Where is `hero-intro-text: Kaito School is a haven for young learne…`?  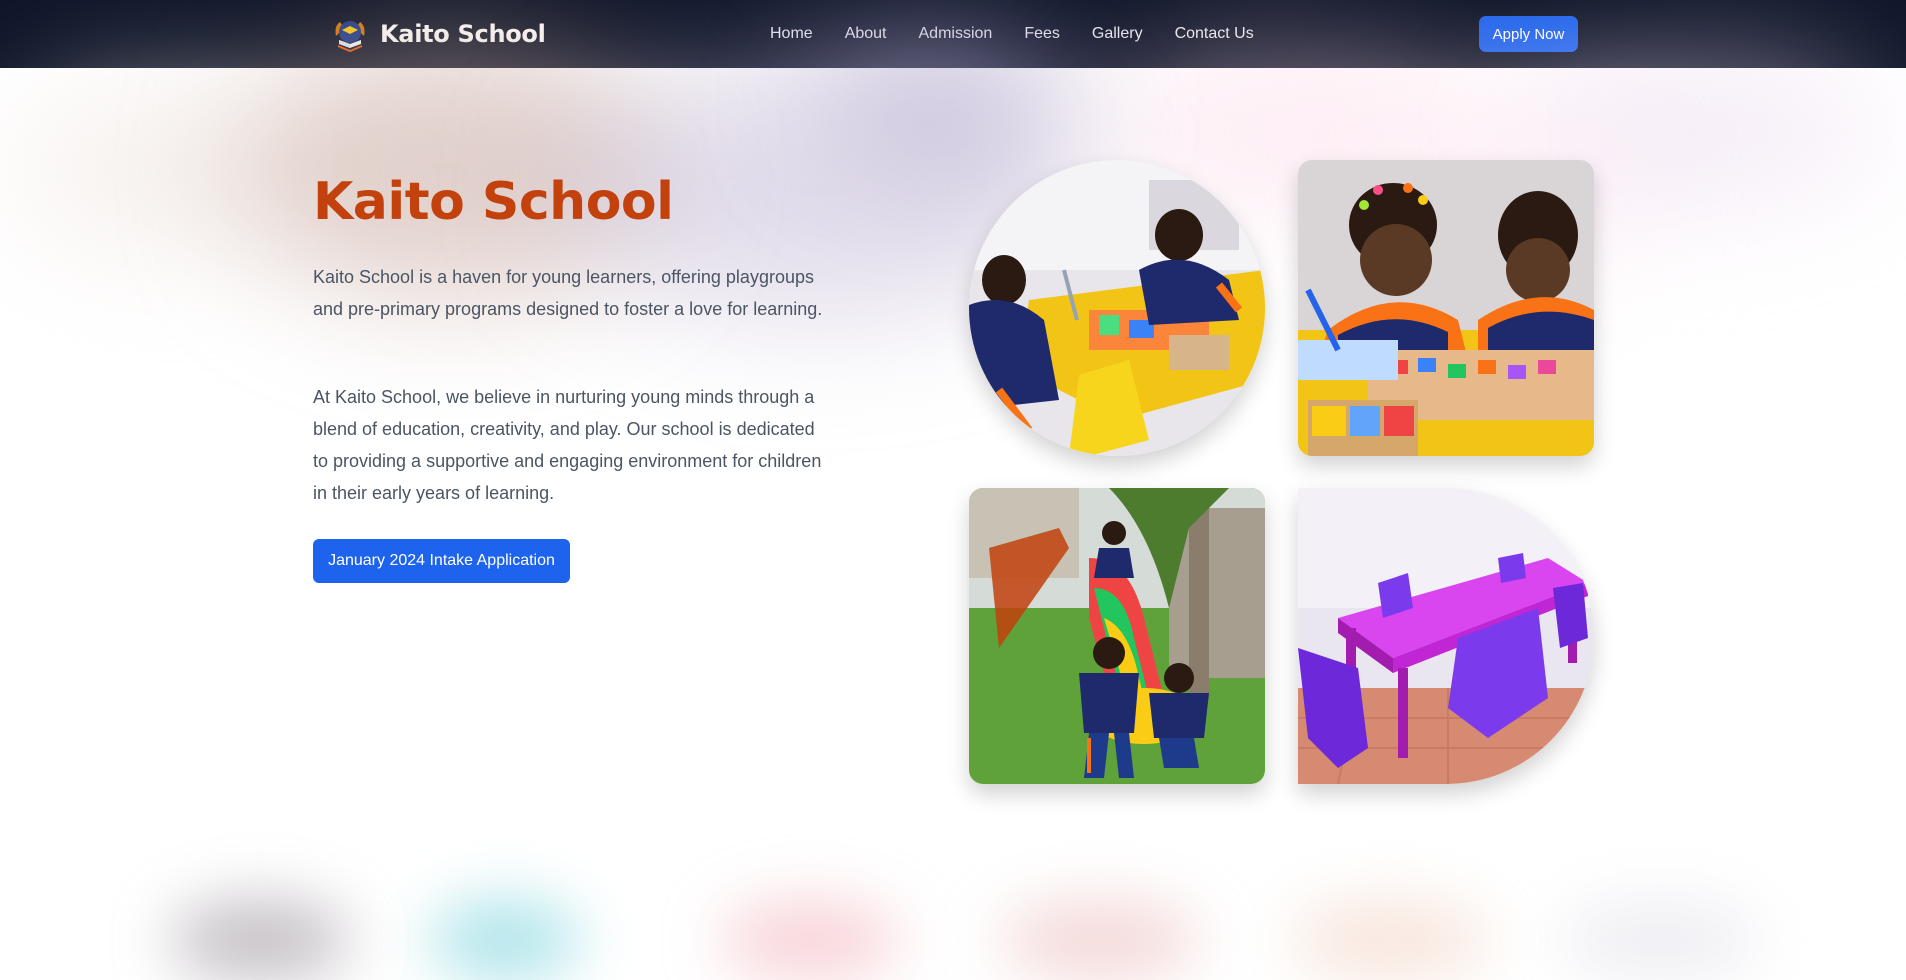 hero-intro-text: Kaito School is a haven for young learne… is located at coordinates (568, 293).